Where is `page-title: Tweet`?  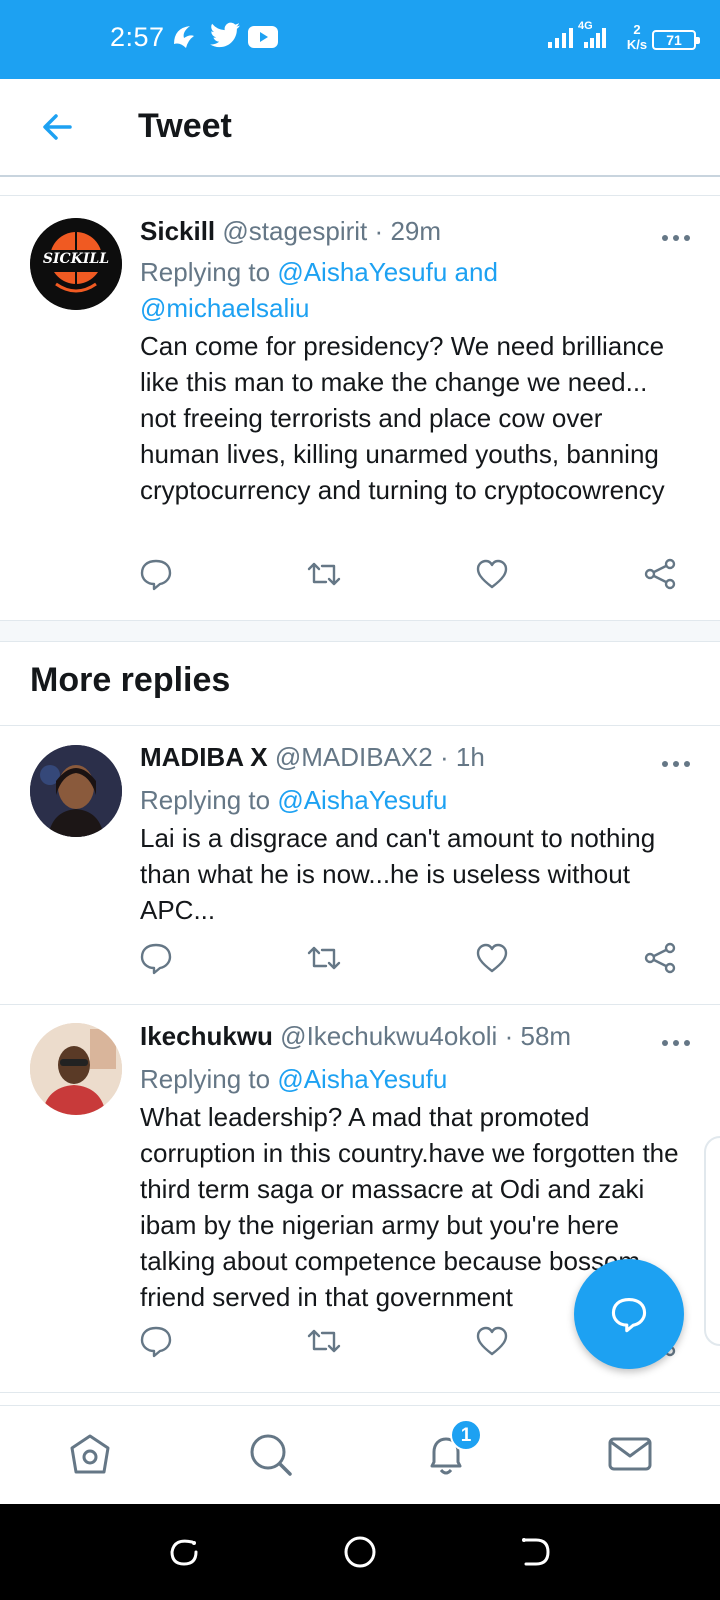
page-title: Tweet is located at coordinates (185, 126).